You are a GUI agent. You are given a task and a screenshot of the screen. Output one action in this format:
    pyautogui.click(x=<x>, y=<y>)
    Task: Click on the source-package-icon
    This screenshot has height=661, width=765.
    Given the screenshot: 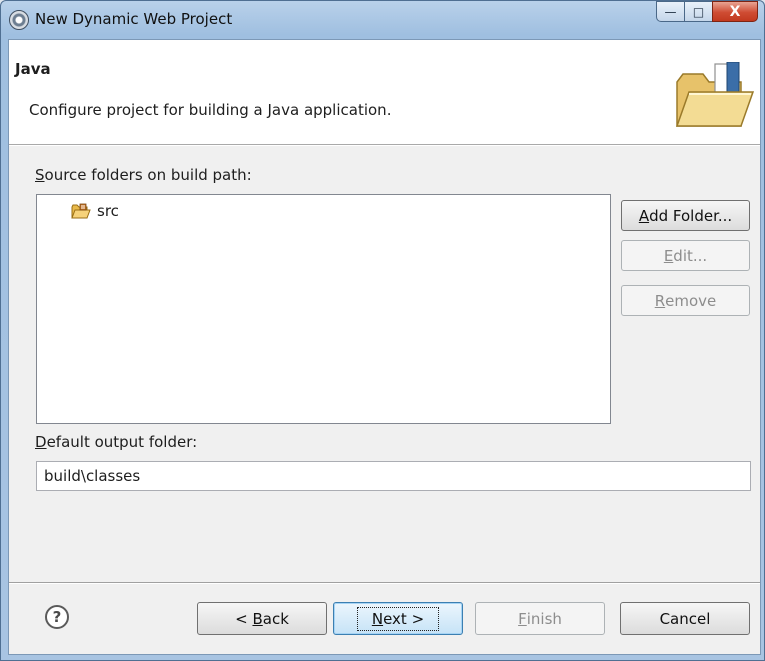 What is the action you would take?
    pyautogui.click(x=81, y=211)
    